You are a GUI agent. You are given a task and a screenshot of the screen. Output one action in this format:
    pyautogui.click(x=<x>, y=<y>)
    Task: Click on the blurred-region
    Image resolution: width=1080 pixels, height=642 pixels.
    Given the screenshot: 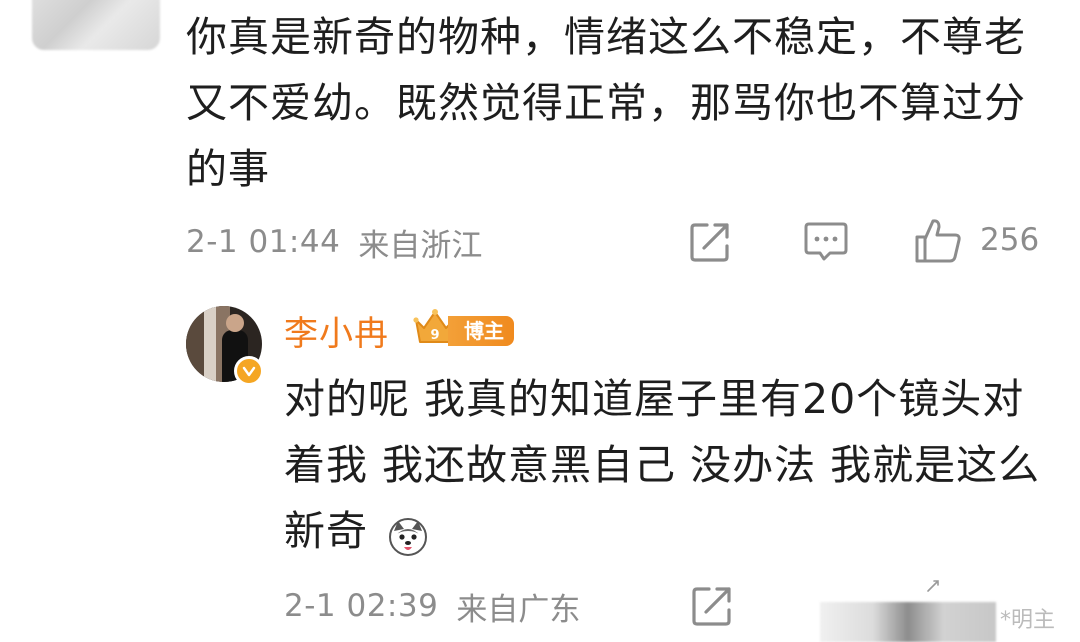 What is the action you would take?
    pyautogui.click(x=908, y=622)
    